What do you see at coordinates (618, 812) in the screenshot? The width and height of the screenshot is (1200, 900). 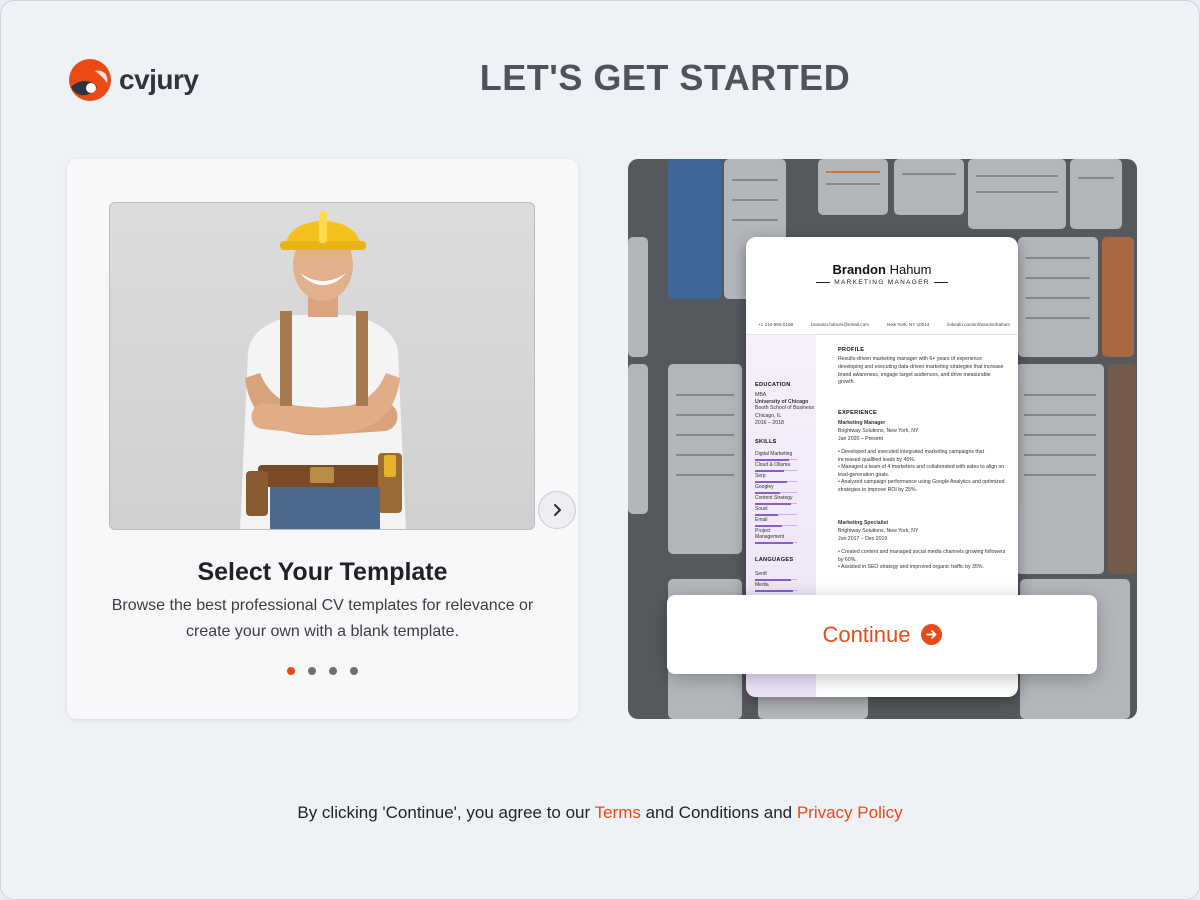 I see `terms-link: Terms` at bounding box center [618, 812].